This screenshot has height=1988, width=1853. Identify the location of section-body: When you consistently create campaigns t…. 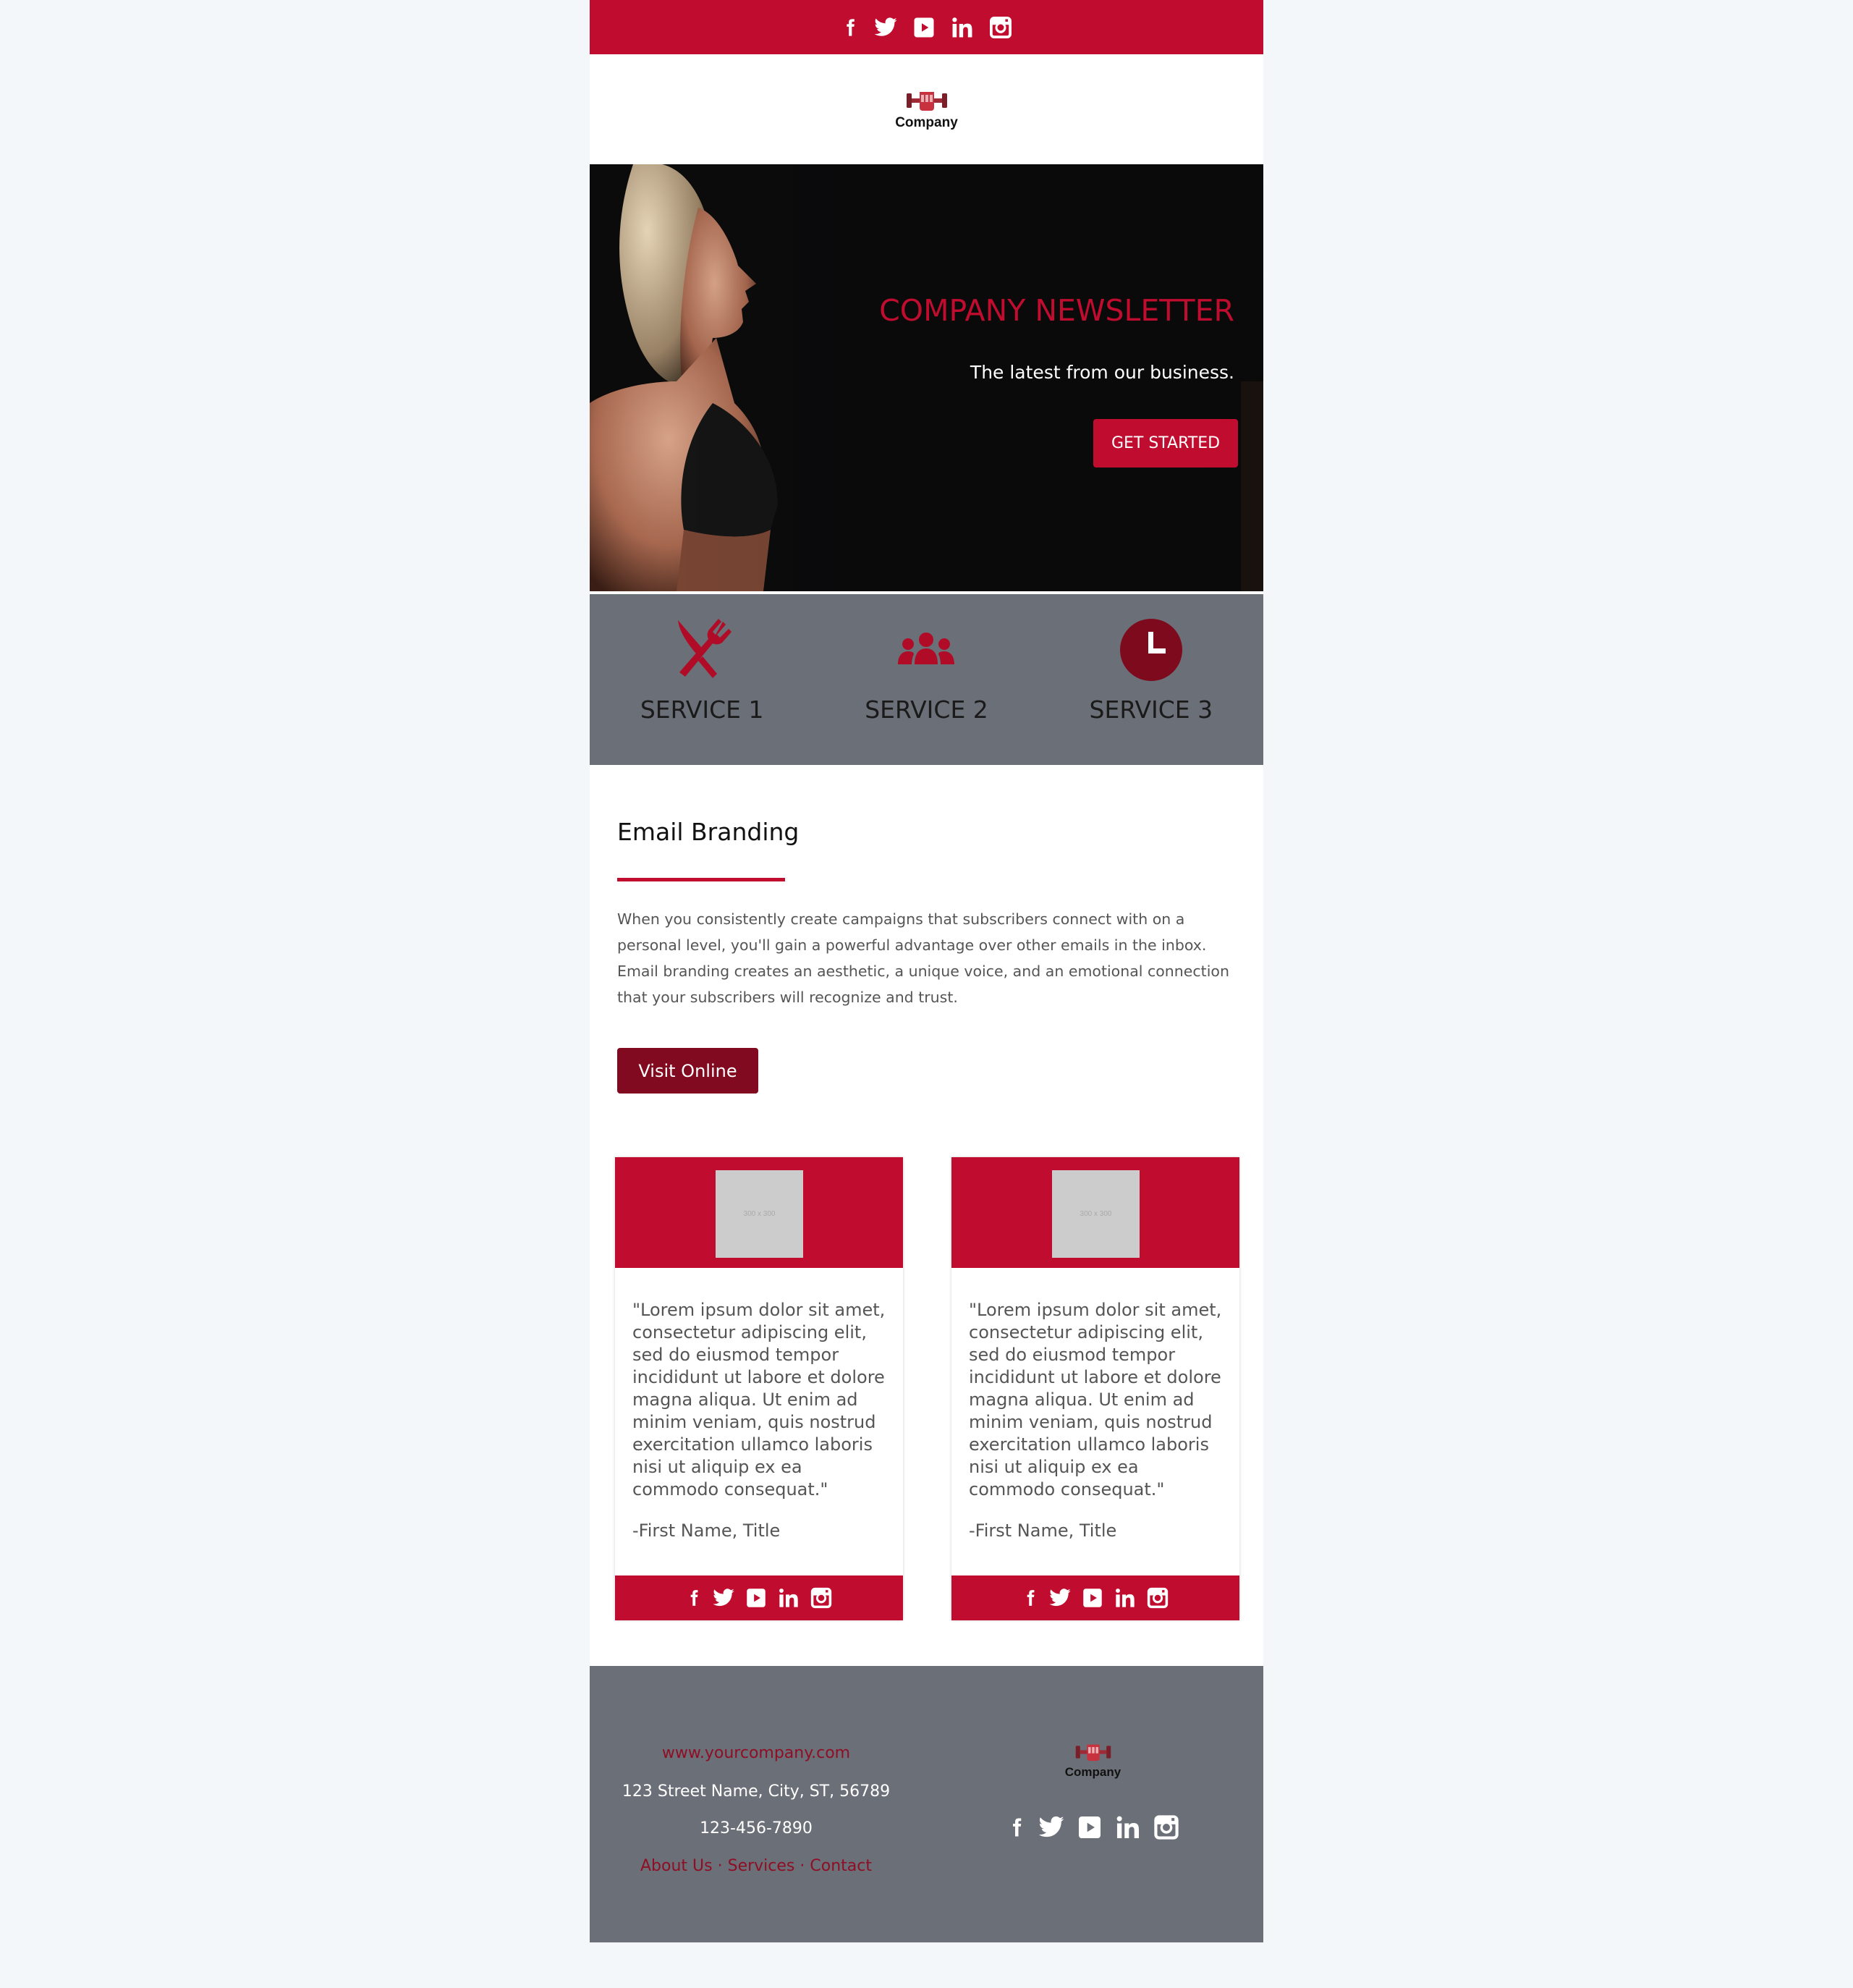
(923, 958).